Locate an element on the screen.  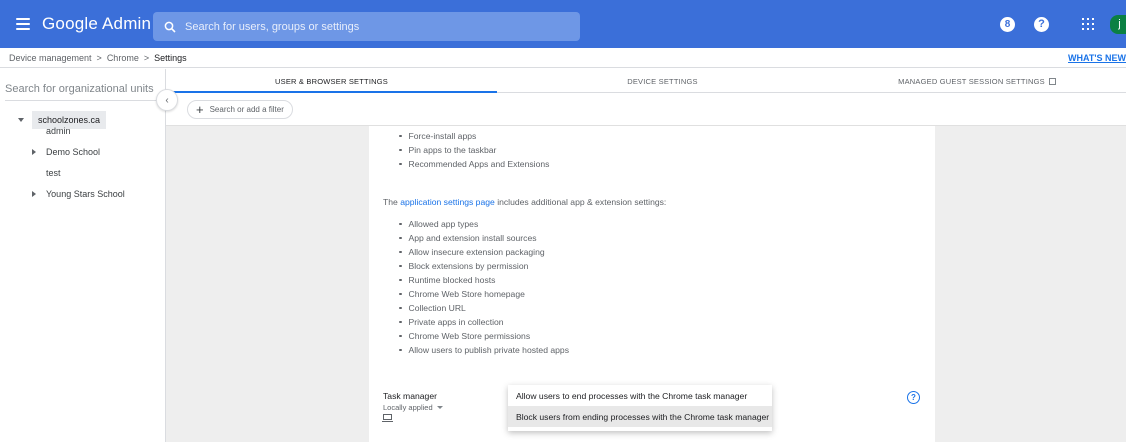
inheritance-status: Locally applied is located at coordinates (413, 407).